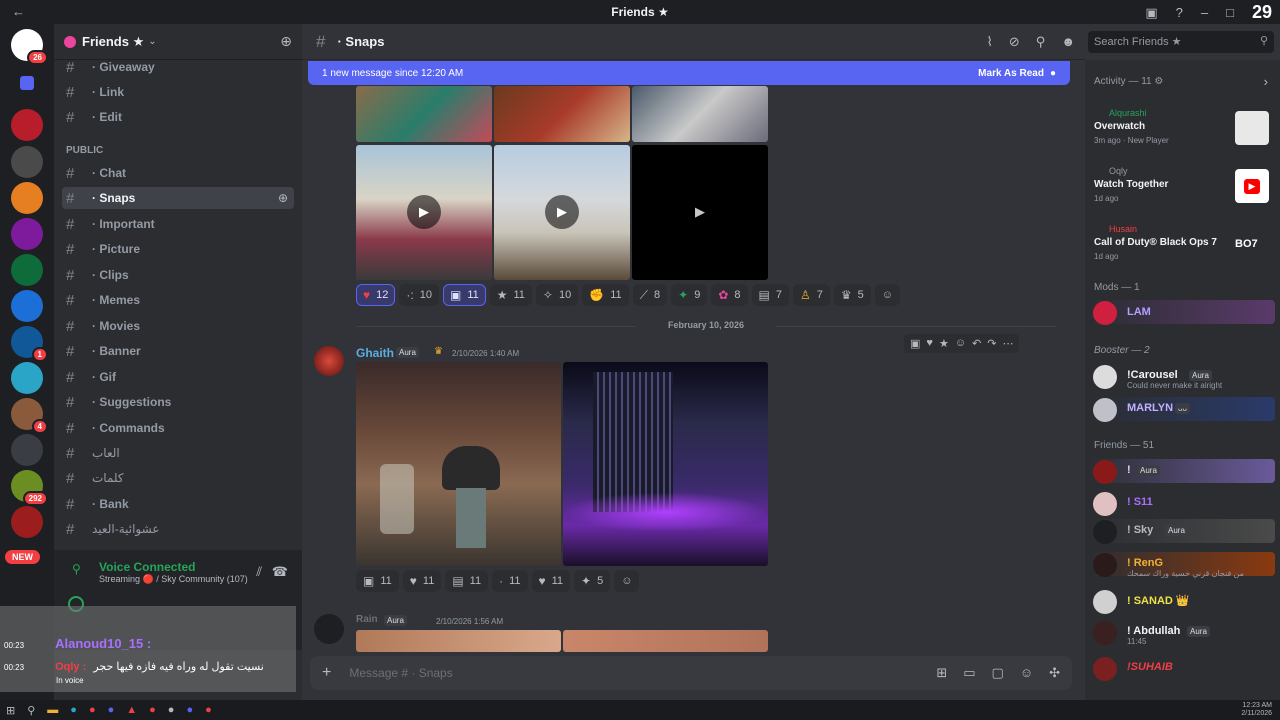 The image size is (1280, 720). What do you see at coordinates (1041, 42) in the screenshot?
I see `pin-icon: ⚲` at bounding box center [1041, 42].